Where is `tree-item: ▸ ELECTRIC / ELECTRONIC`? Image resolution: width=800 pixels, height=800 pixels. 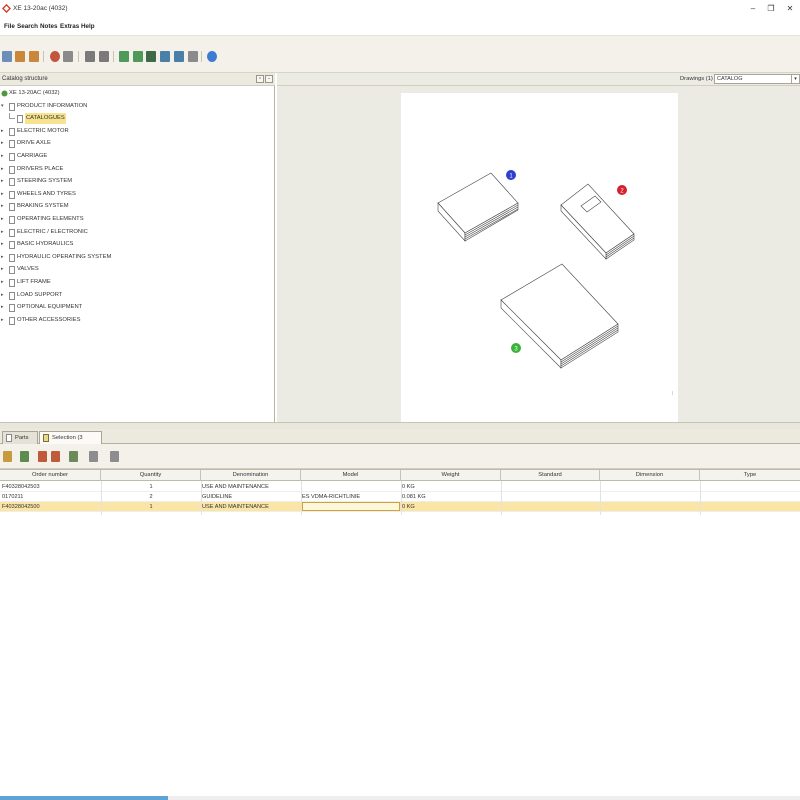
tree-item: ▸ ELECTRIC / ELECTRONIC is located at coordinates (135, 232).